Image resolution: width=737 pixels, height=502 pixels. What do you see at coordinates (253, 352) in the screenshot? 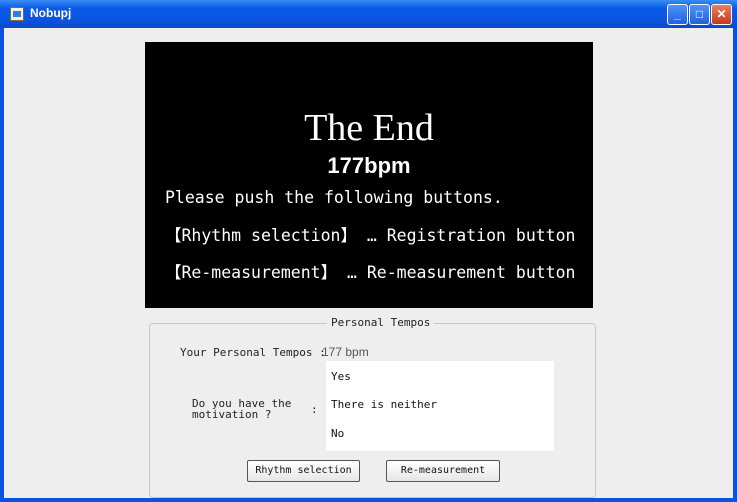
I see `tempo-label: Your Personal Tempos :` at bounding box center [253, 352].